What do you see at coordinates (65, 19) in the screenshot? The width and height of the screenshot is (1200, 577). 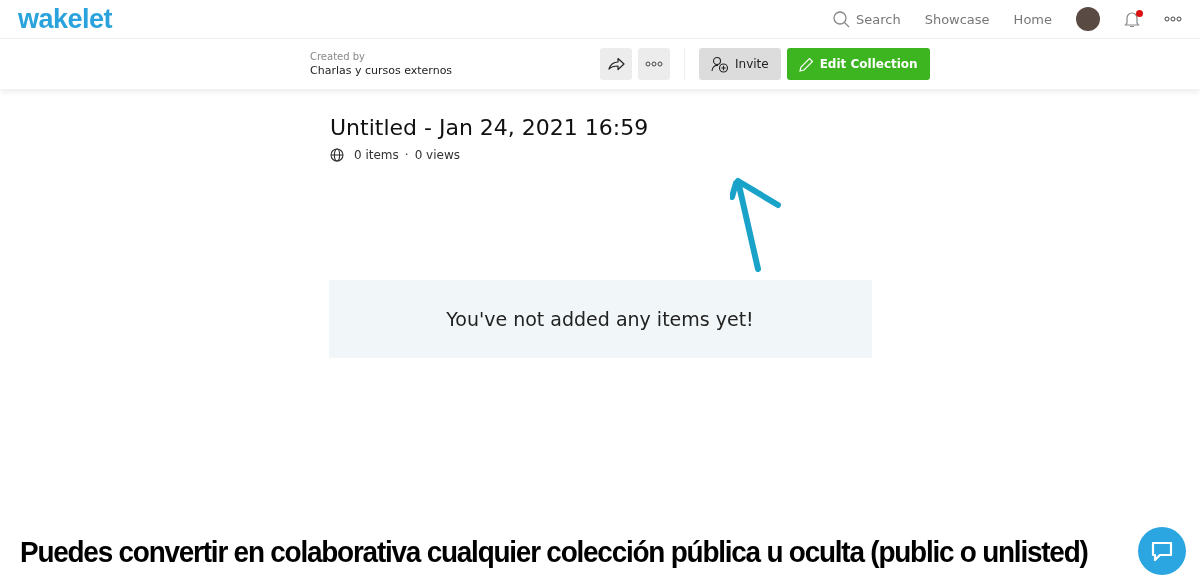 I see `wakelet-logo: wakelet` at bounding box center [65, 19].